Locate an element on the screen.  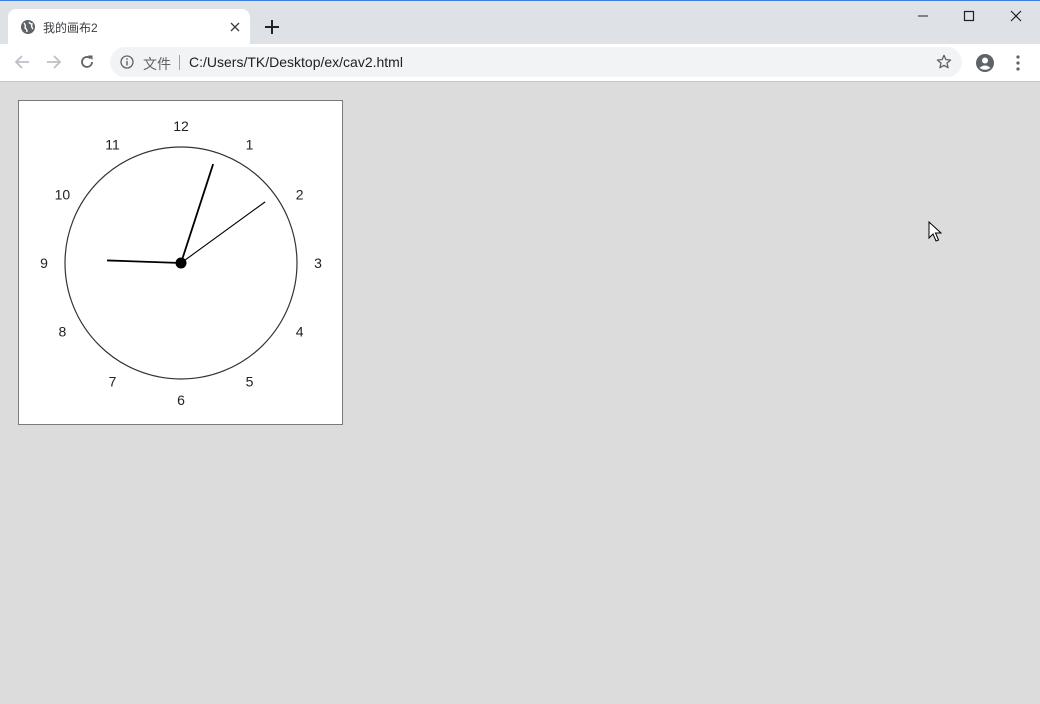
clock-second-hand is located at coordinates (223, 232).